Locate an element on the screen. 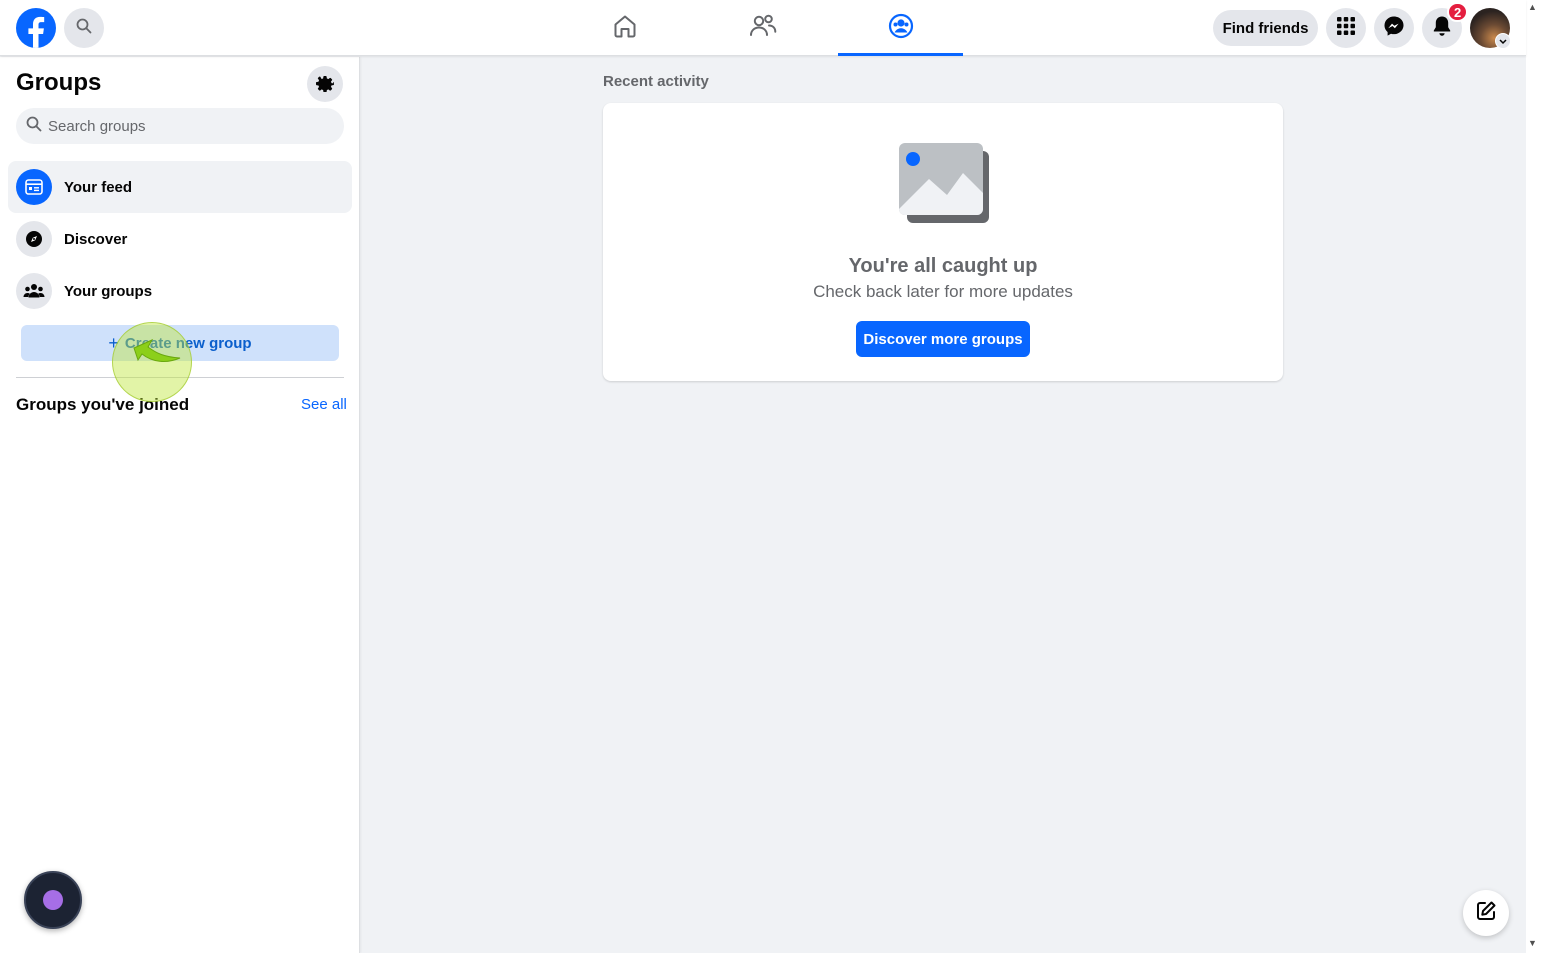 This screenshot has height=953, width=1541. assistant-bubble-button is located at coordinates (53, 900).